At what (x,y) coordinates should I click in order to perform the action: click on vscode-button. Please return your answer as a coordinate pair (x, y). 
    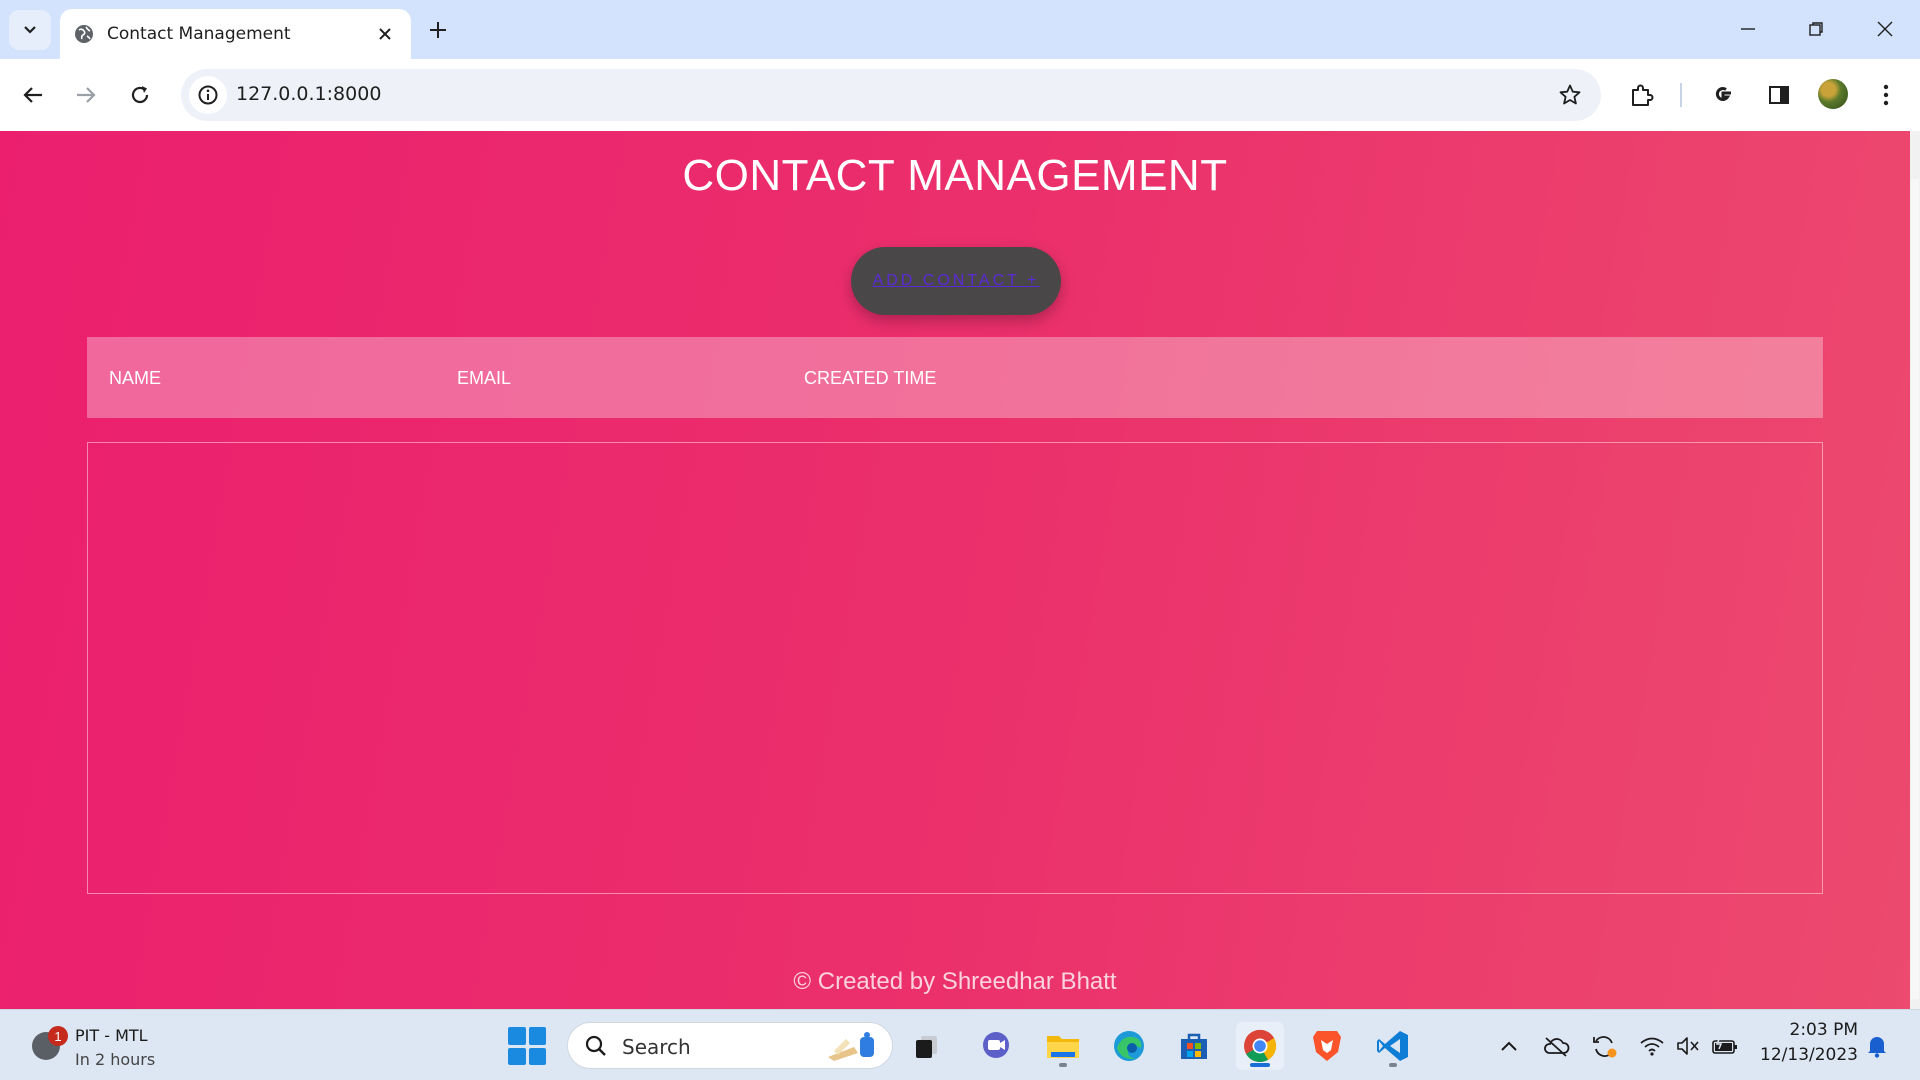
    Looking at the image, I should click on (1393, 1046).